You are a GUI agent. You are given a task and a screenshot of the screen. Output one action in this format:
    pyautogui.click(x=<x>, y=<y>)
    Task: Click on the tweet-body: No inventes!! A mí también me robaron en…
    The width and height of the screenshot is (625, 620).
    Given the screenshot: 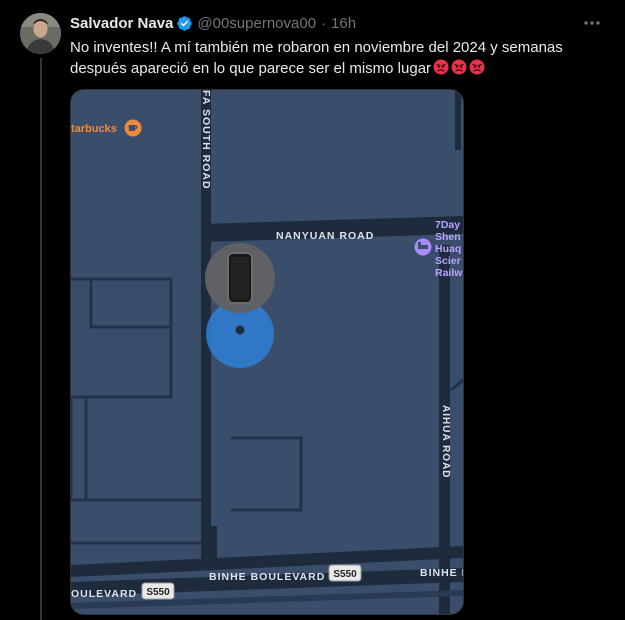 What is the action you would take?
    pyautogui.click(x=316, y=58)
    